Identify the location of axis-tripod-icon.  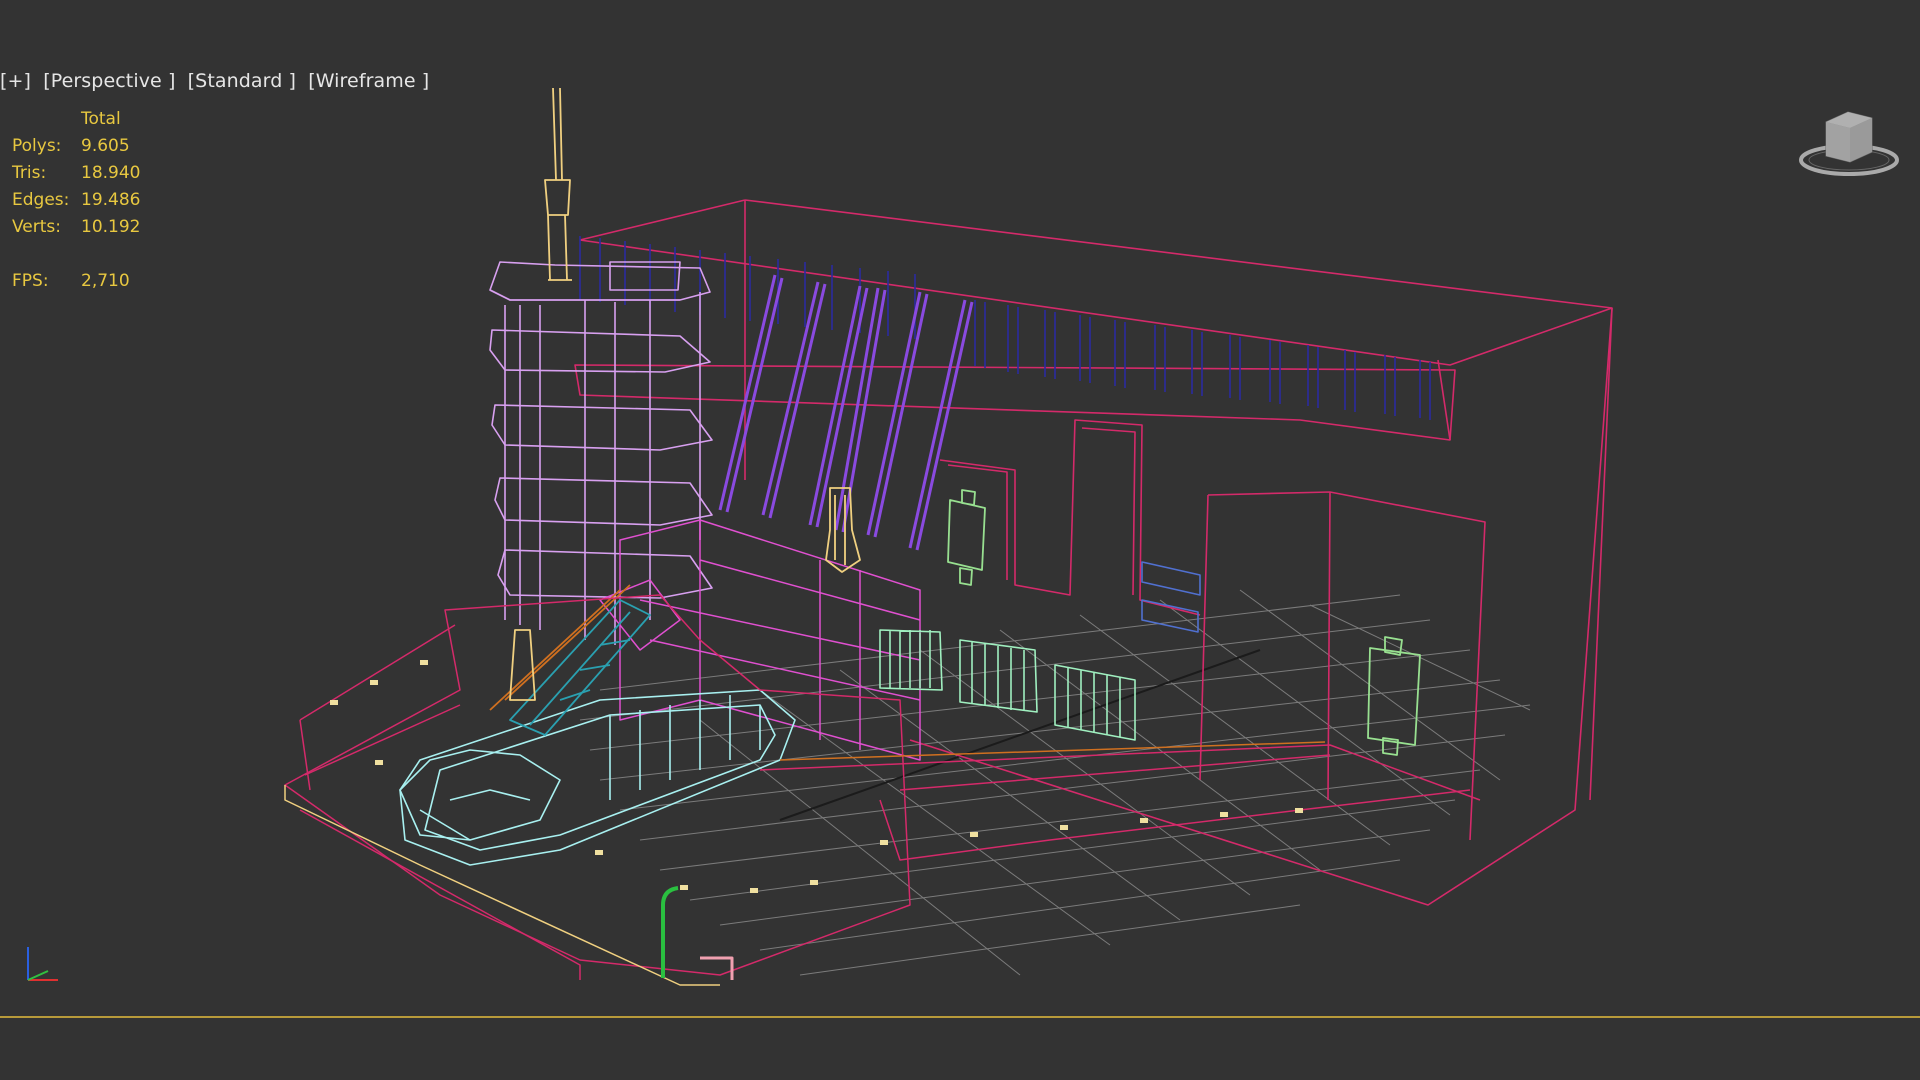
(42, 964).